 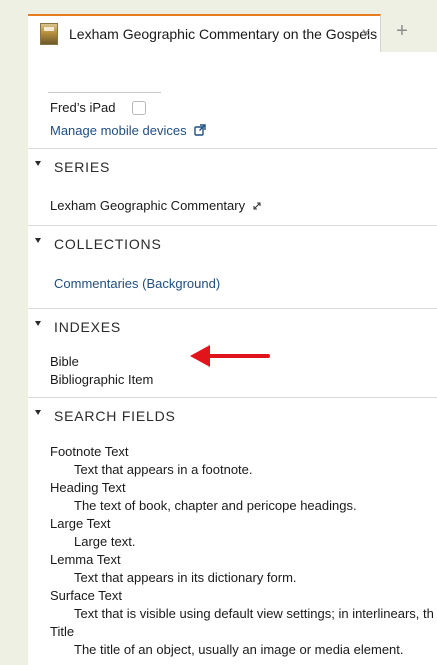 What do you see at coordinates (200, 130) in the screenshot?
I see `external-link-icon` at bounding box center [200, 130].